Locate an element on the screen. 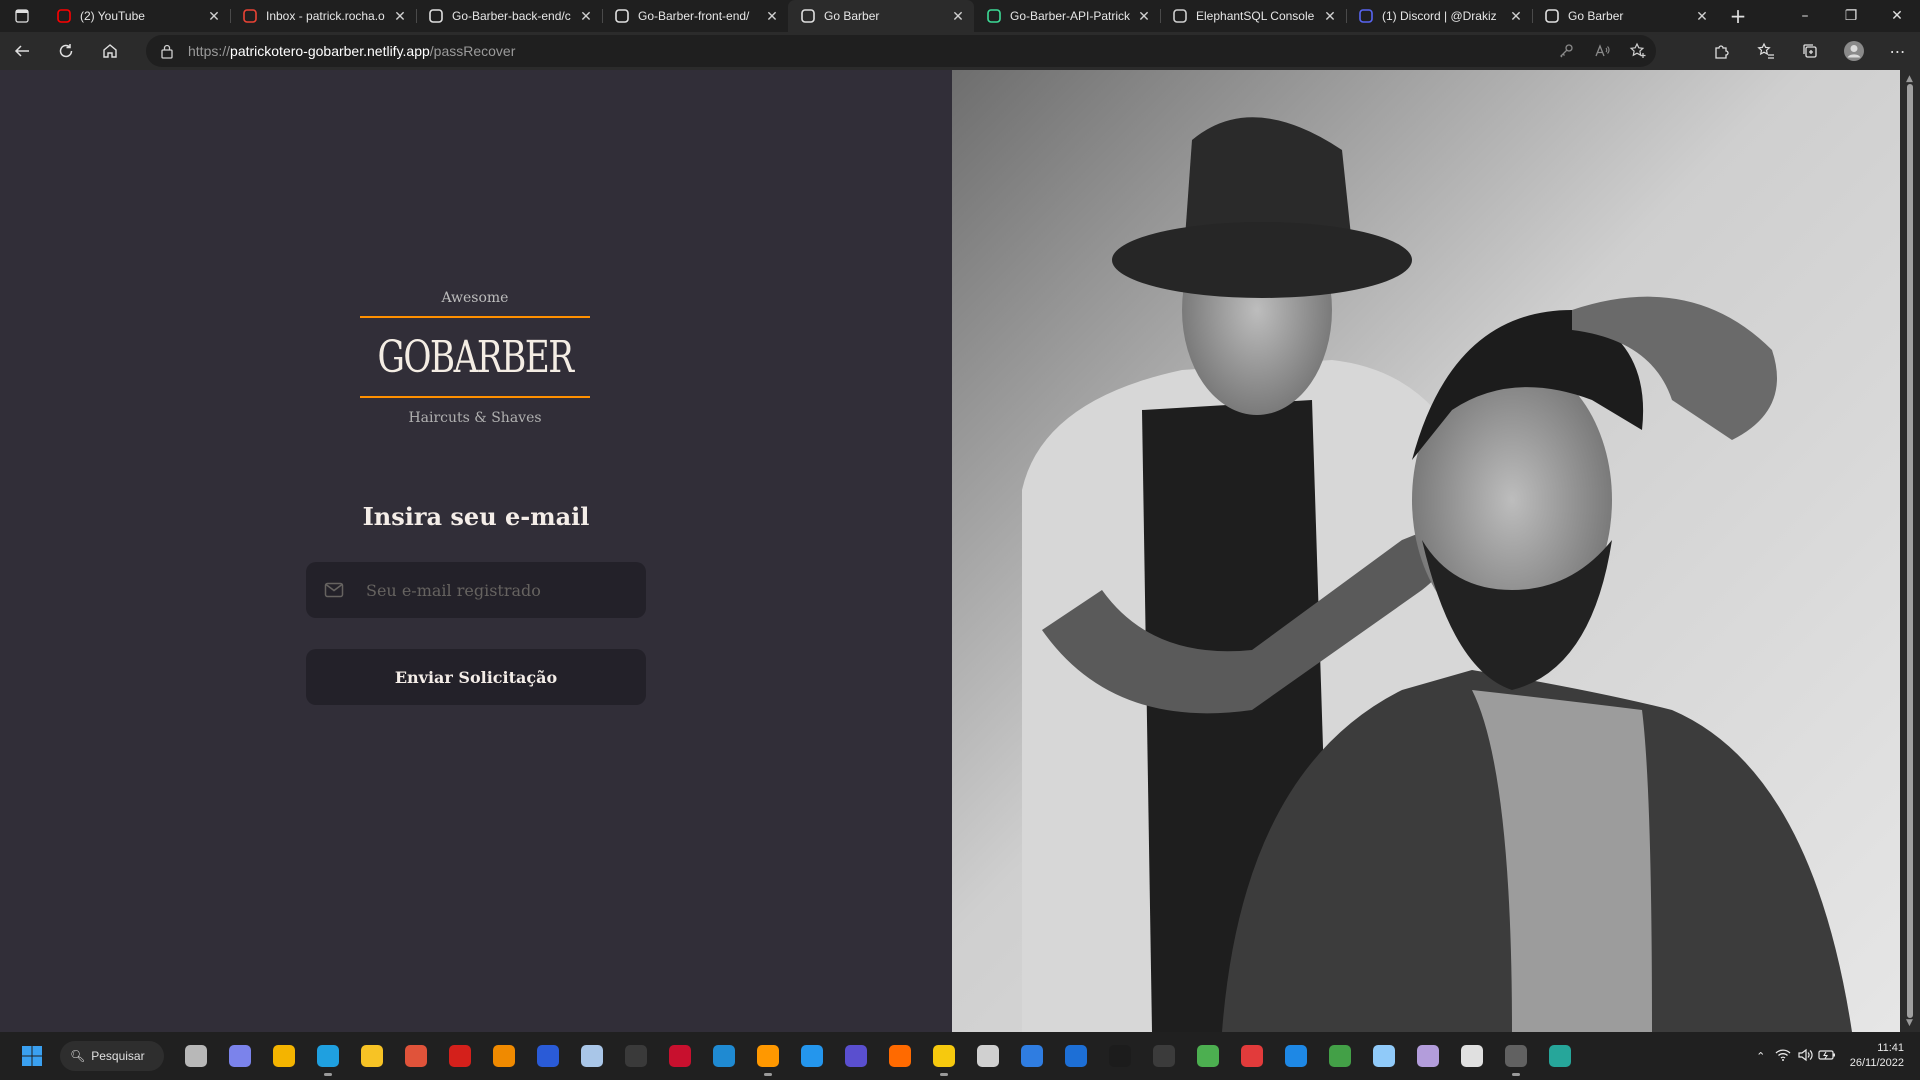 This screenshot has height=1080, width=1920. taskbar-app-app-blue-arrow is located at coordinates (1296, 1056).